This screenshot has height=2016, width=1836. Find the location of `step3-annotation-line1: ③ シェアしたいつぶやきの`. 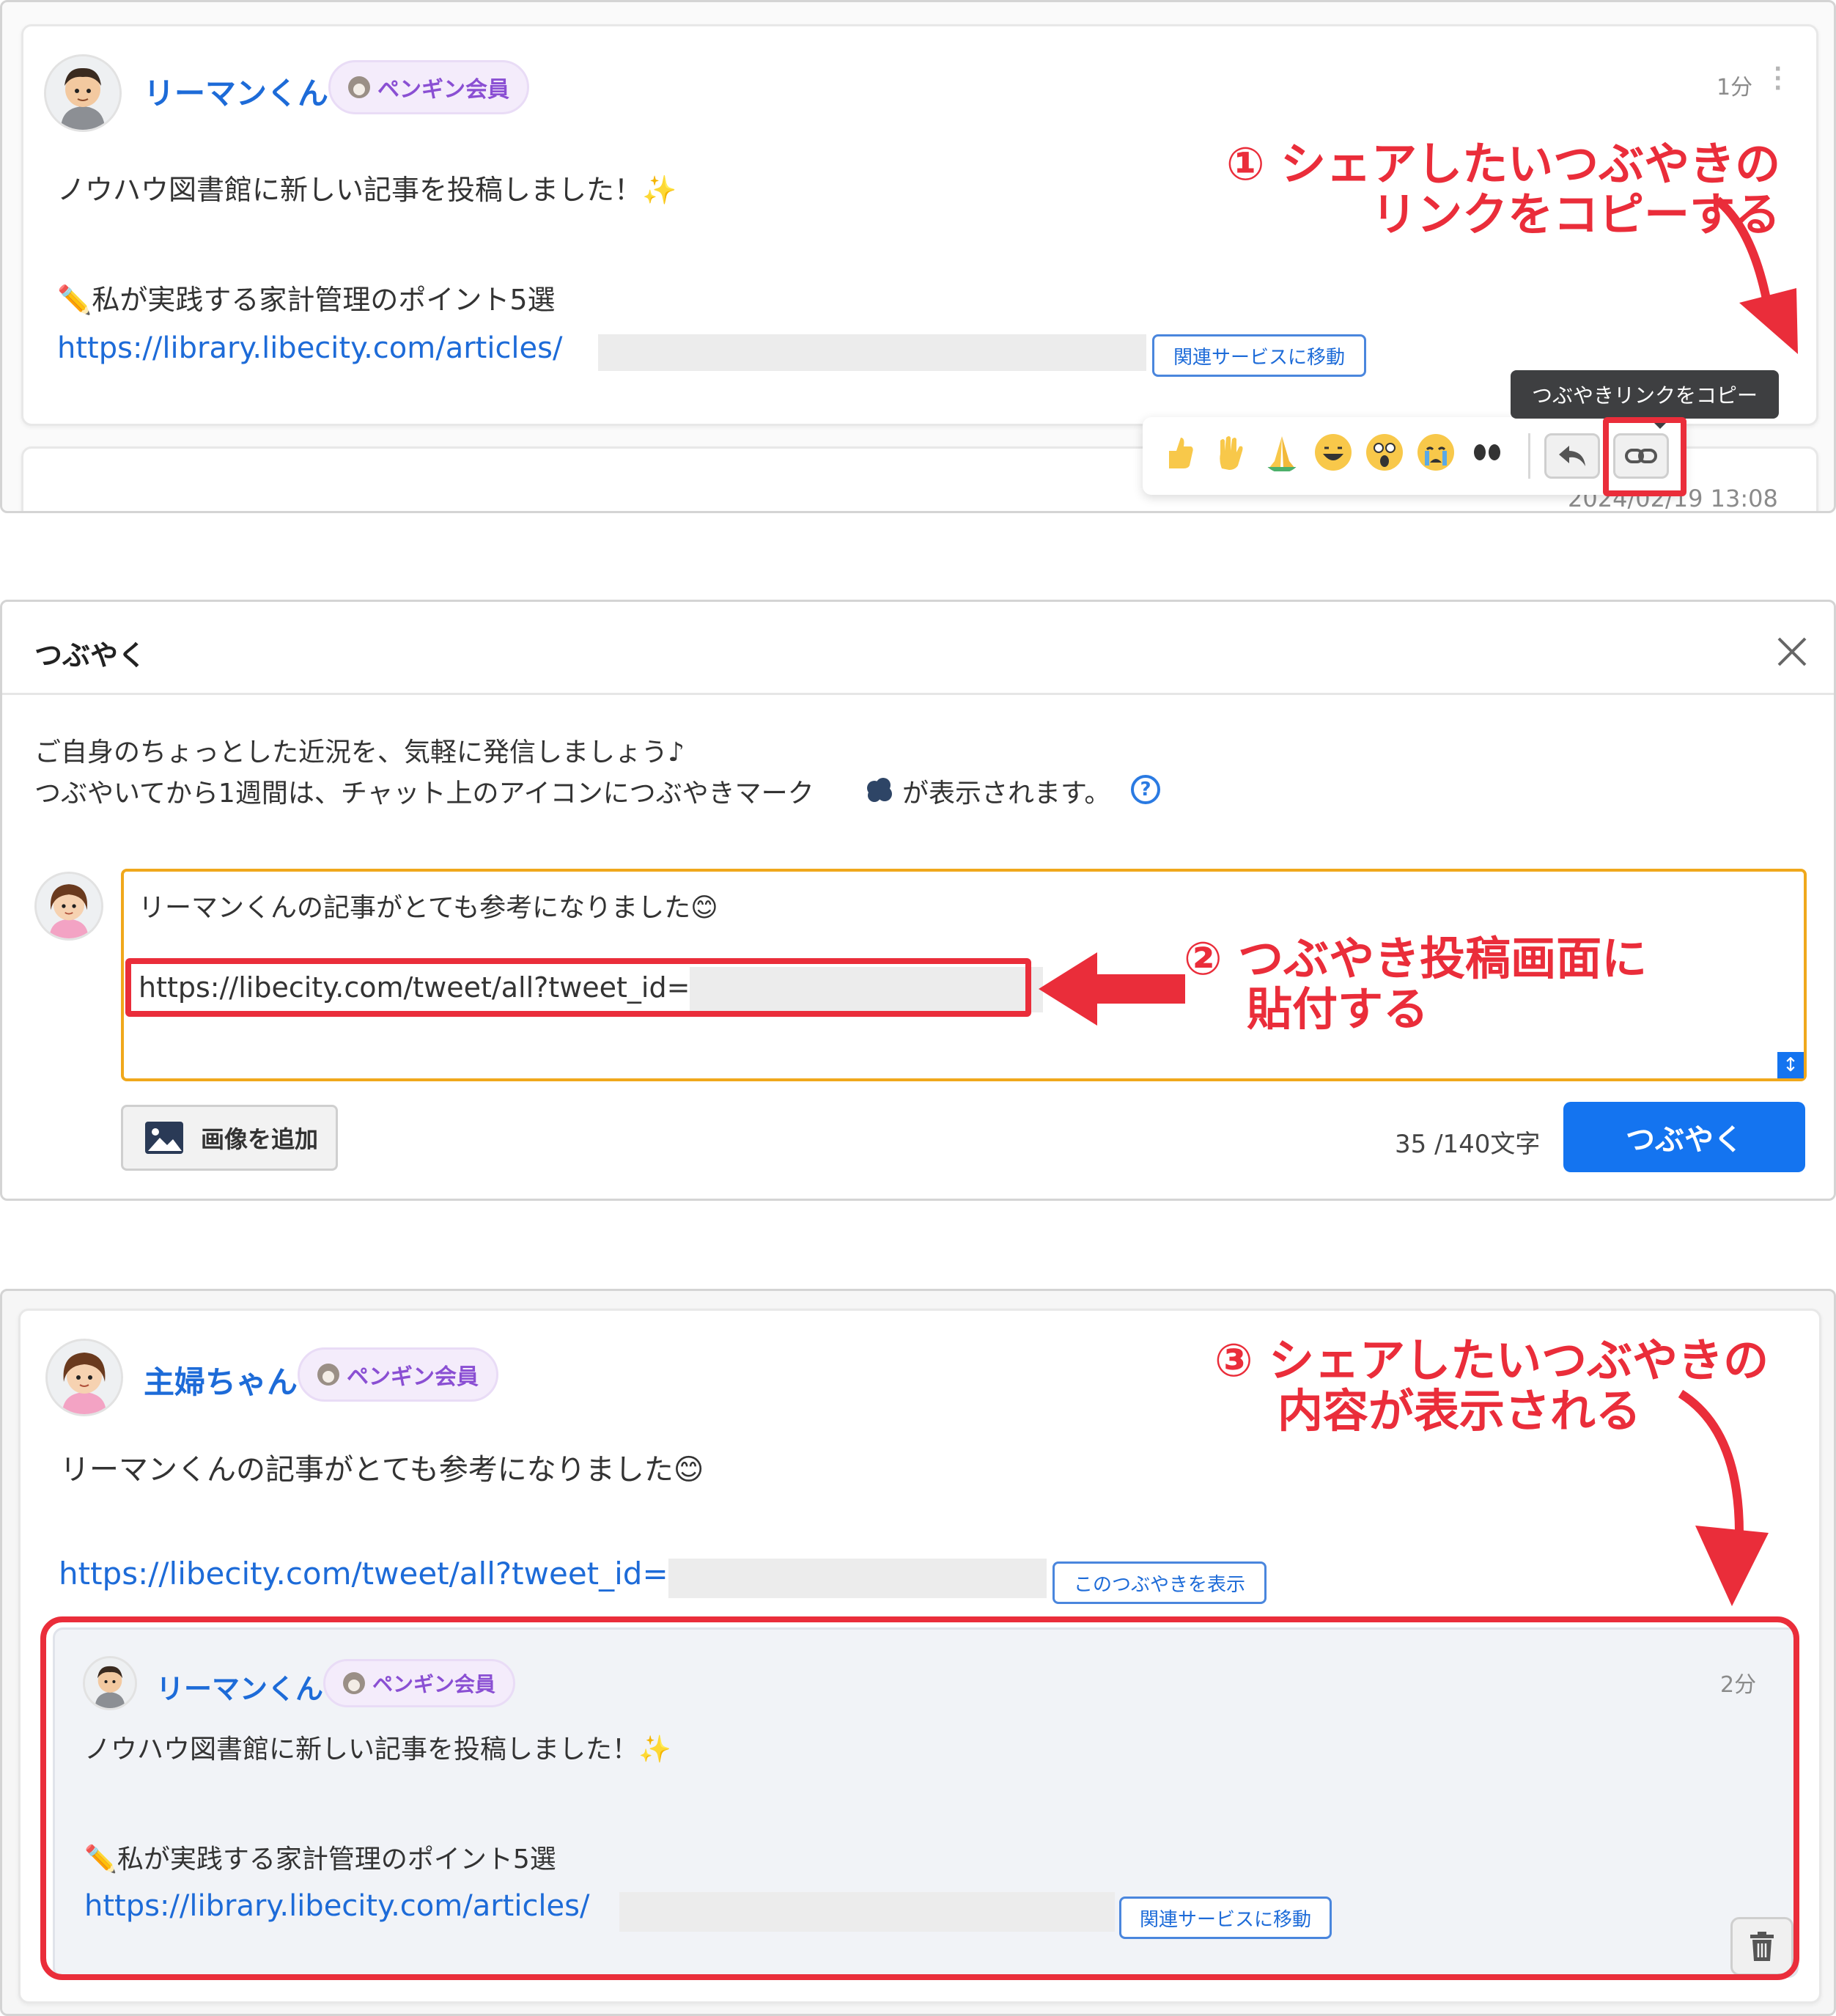

step3-annotation-line1: ③ シェアしたいつぶやきの is located at coordinates (1491, 1360).